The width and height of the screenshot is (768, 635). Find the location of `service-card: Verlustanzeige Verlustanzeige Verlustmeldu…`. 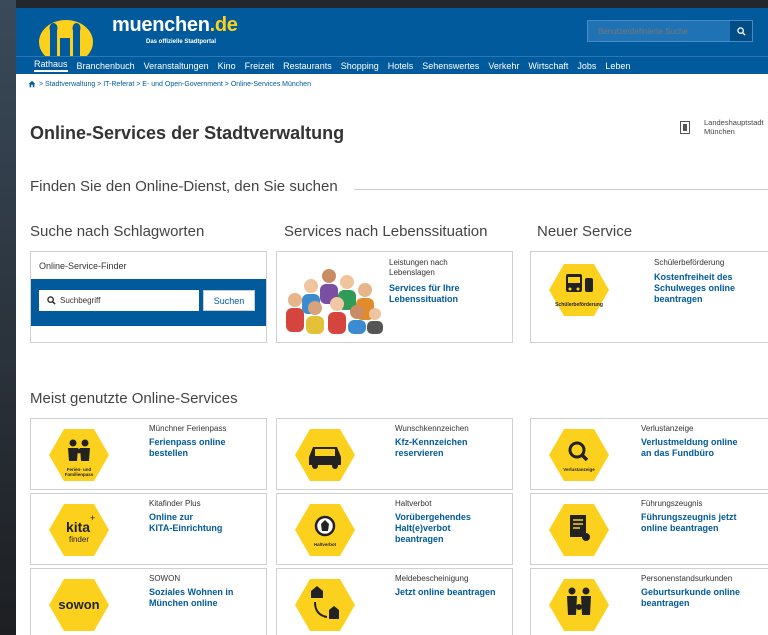

service-card: Verlustanzeige Verlustanzeige Verlustmeldu… is located at coordinates (649, 454).